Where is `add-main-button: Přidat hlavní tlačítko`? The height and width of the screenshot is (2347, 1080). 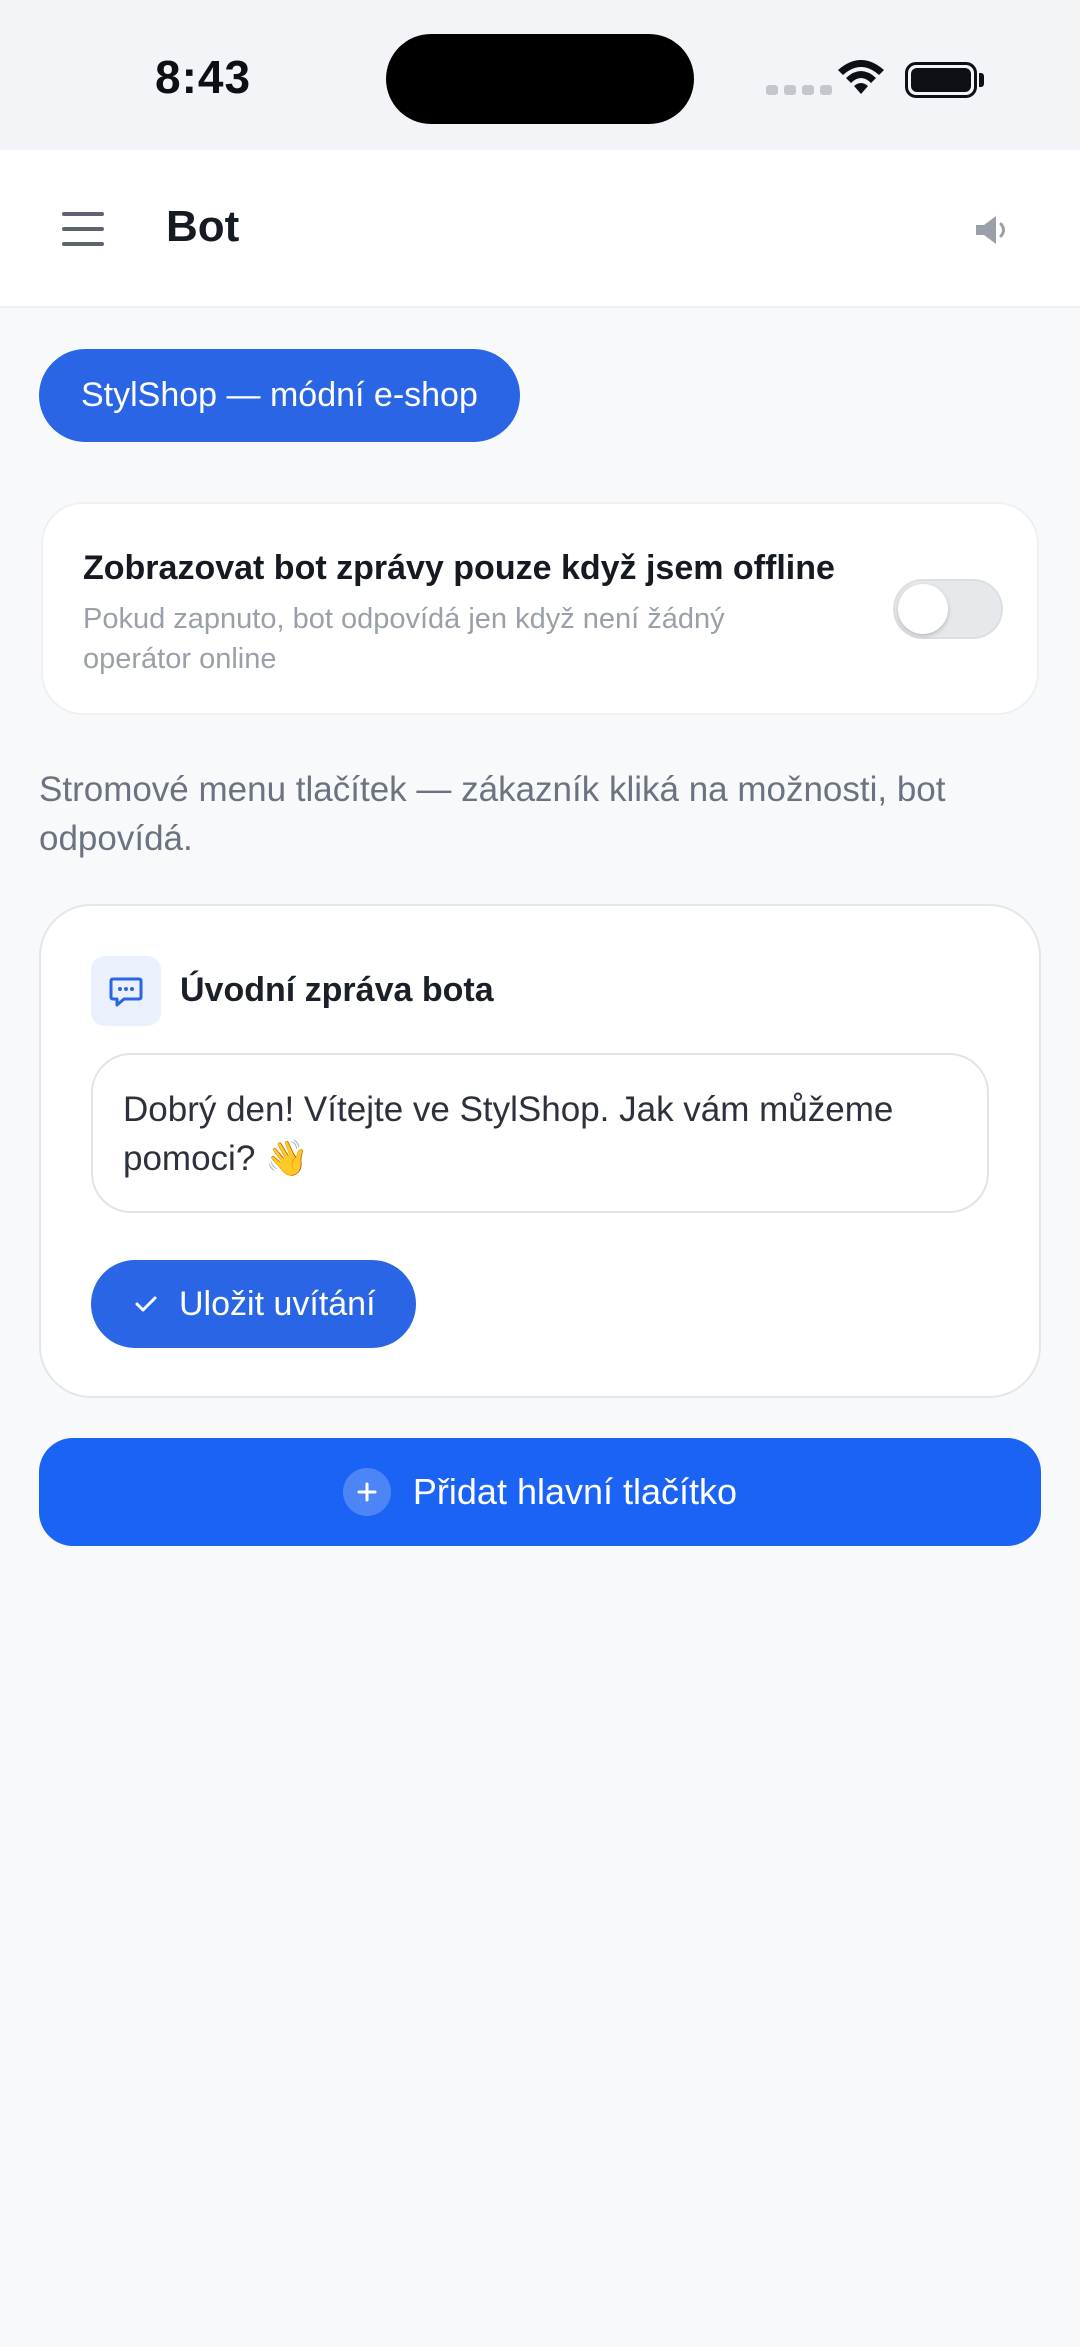 add-main-button: Přidat hlavní tlačítko is located at coordinates (540, 1492).